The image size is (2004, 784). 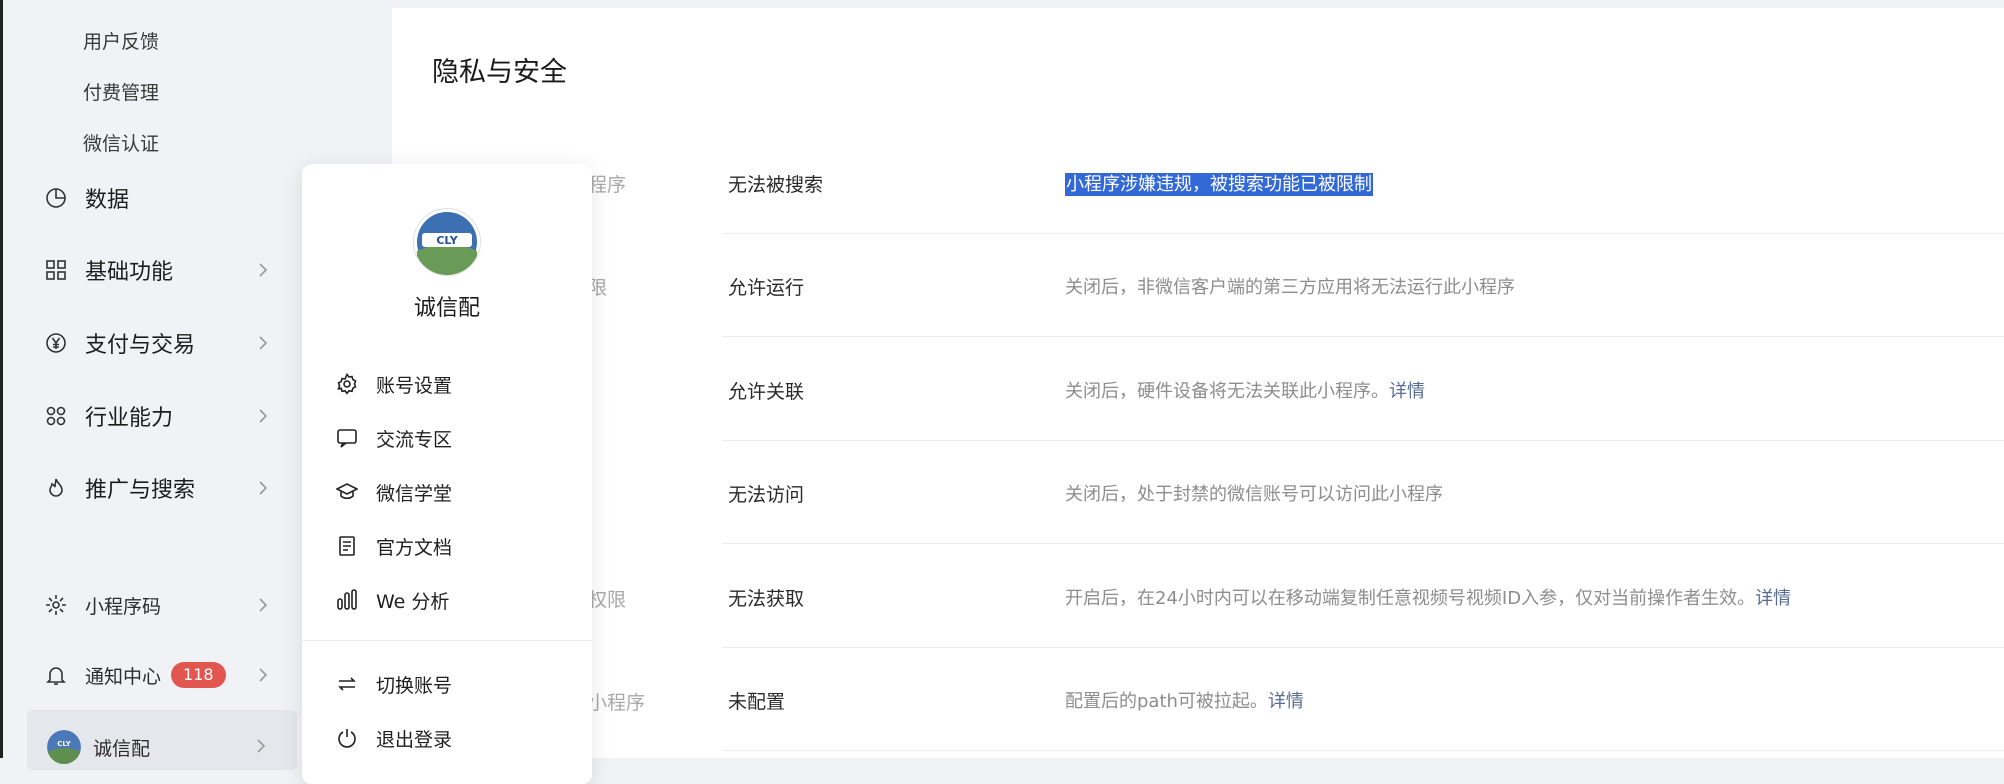 I want to click on row-description: 配置后的path可被拉起。详情, so click(x=1184, y=701).